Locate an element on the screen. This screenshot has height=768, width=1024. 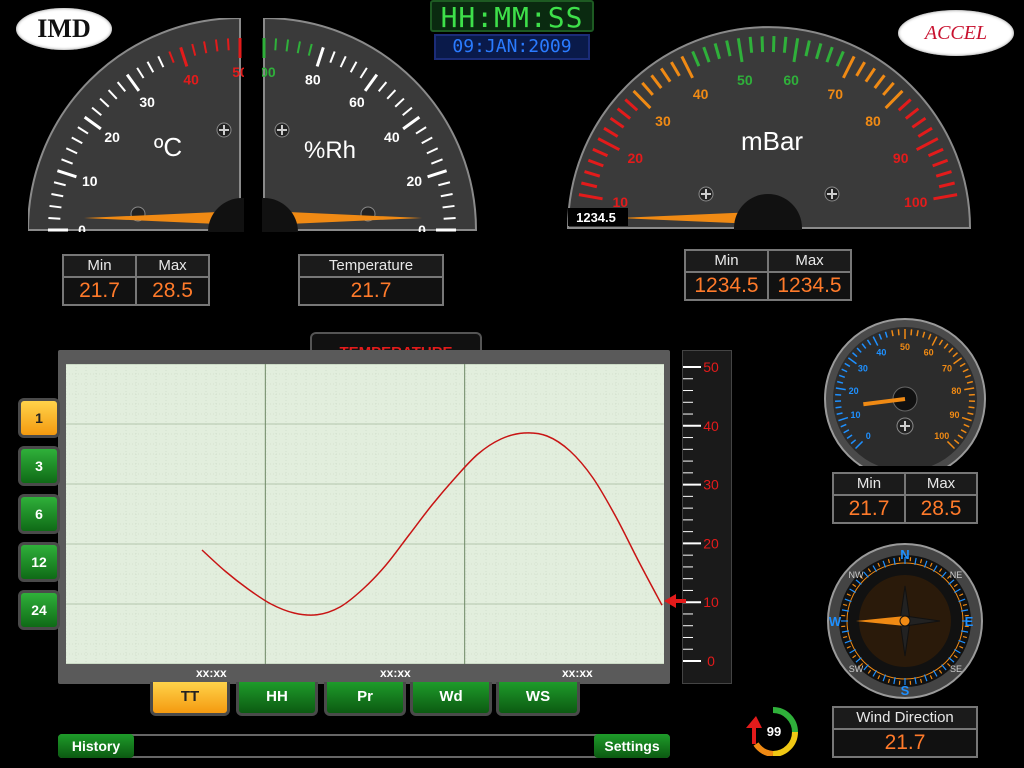
compass-n: N is located at coordinates (904, 554).